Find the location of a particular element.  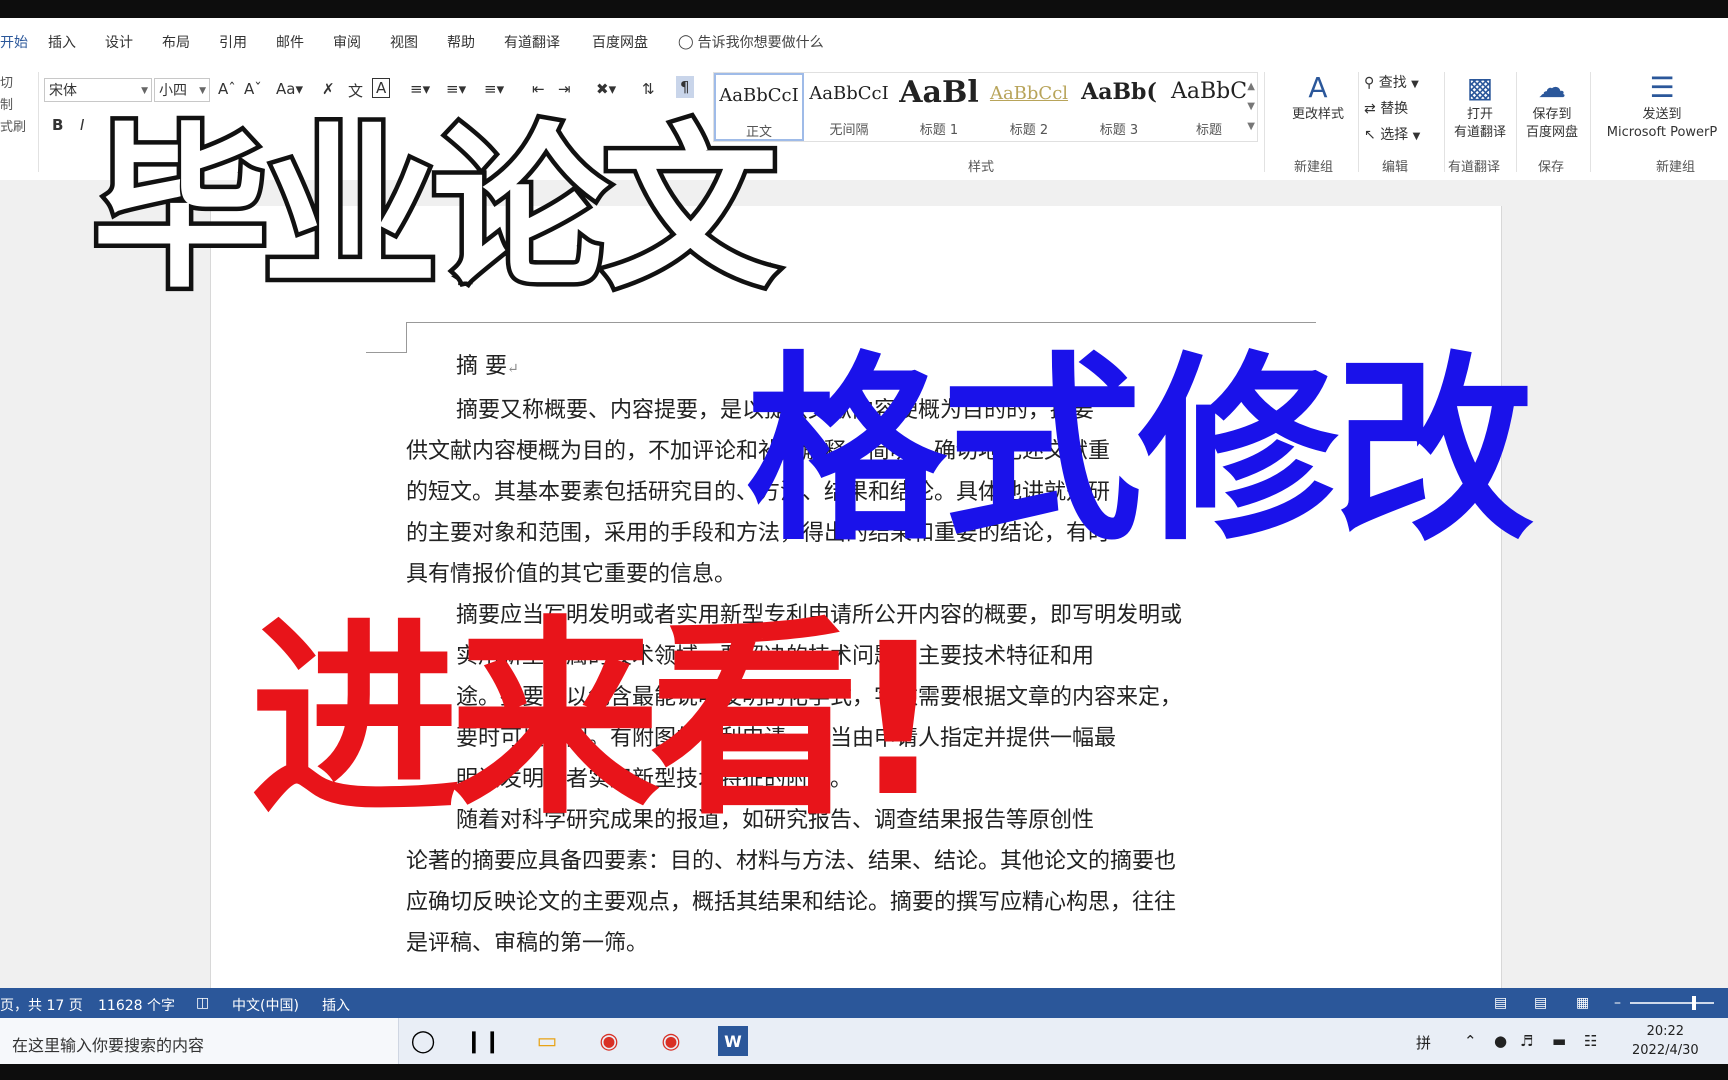

copy-button: 制 is located at coordinates (13, 105).